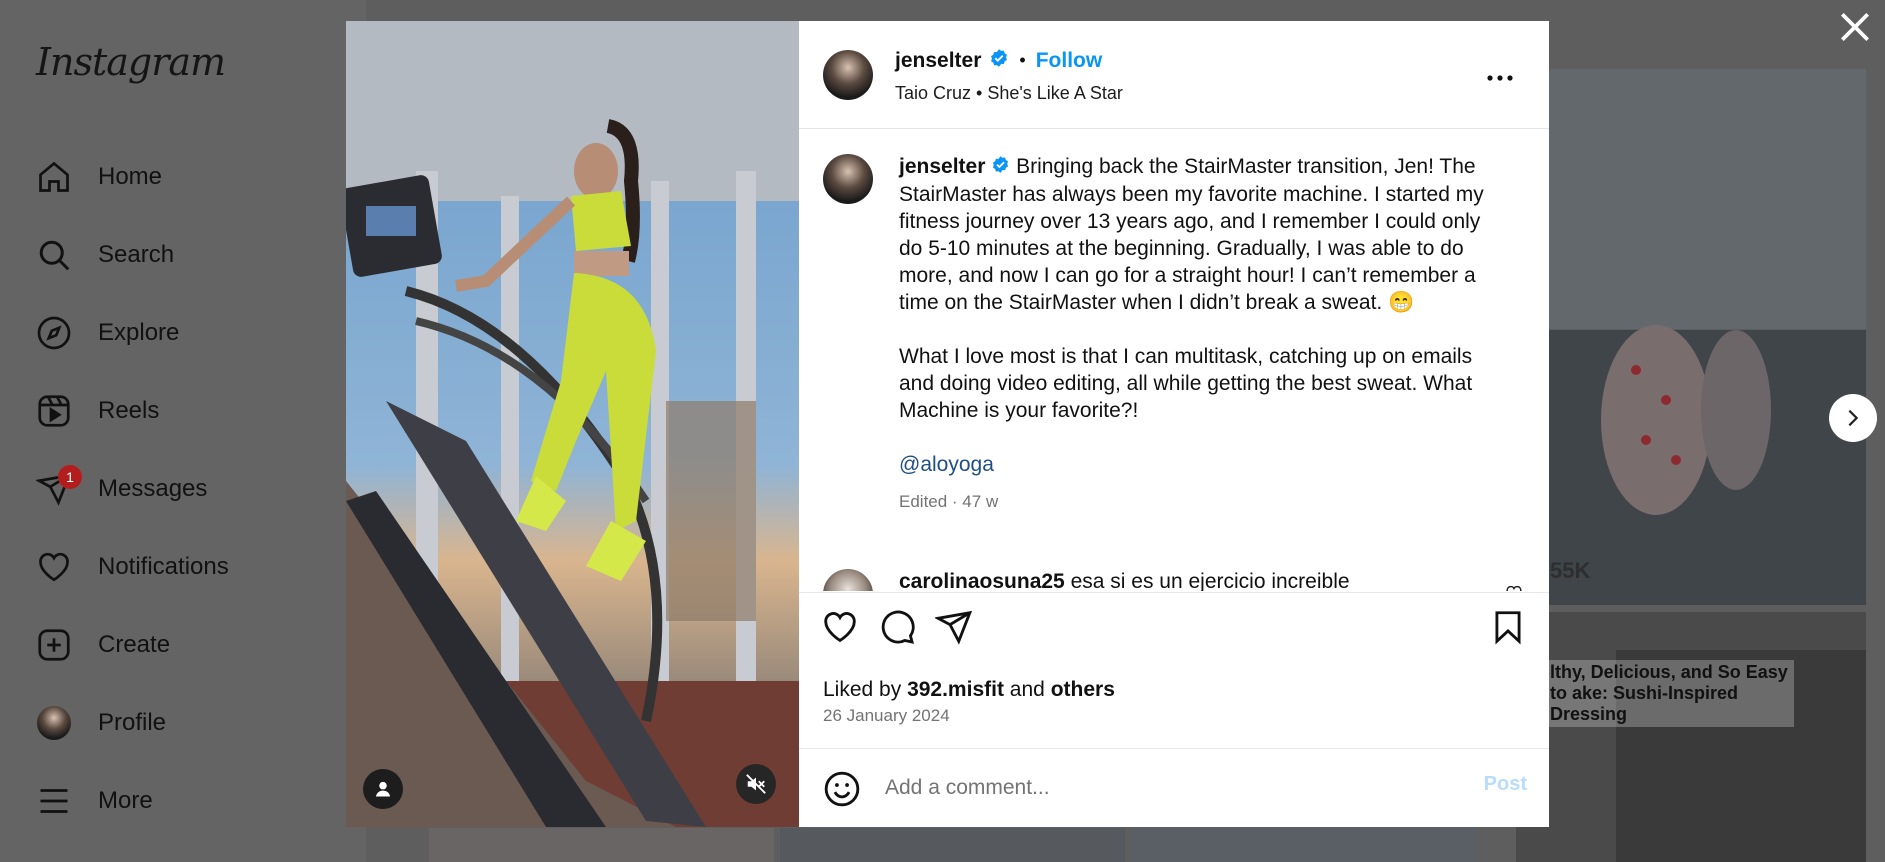 The width and height of the screenshot is (1885, 862). Describe the element at coordinates (129, 410) in the screenshot. I see `sidebar-item-label: Reels` at that location.